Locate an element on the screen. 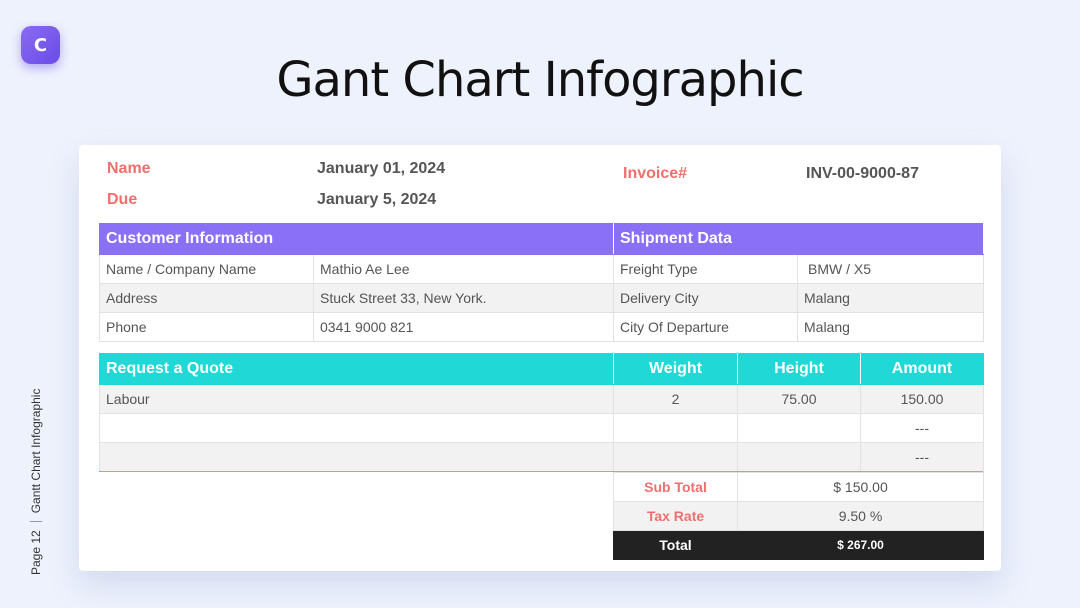  side-page-label: Page 12 Gantt Chart Infographic is located at coordinates (36, 482).